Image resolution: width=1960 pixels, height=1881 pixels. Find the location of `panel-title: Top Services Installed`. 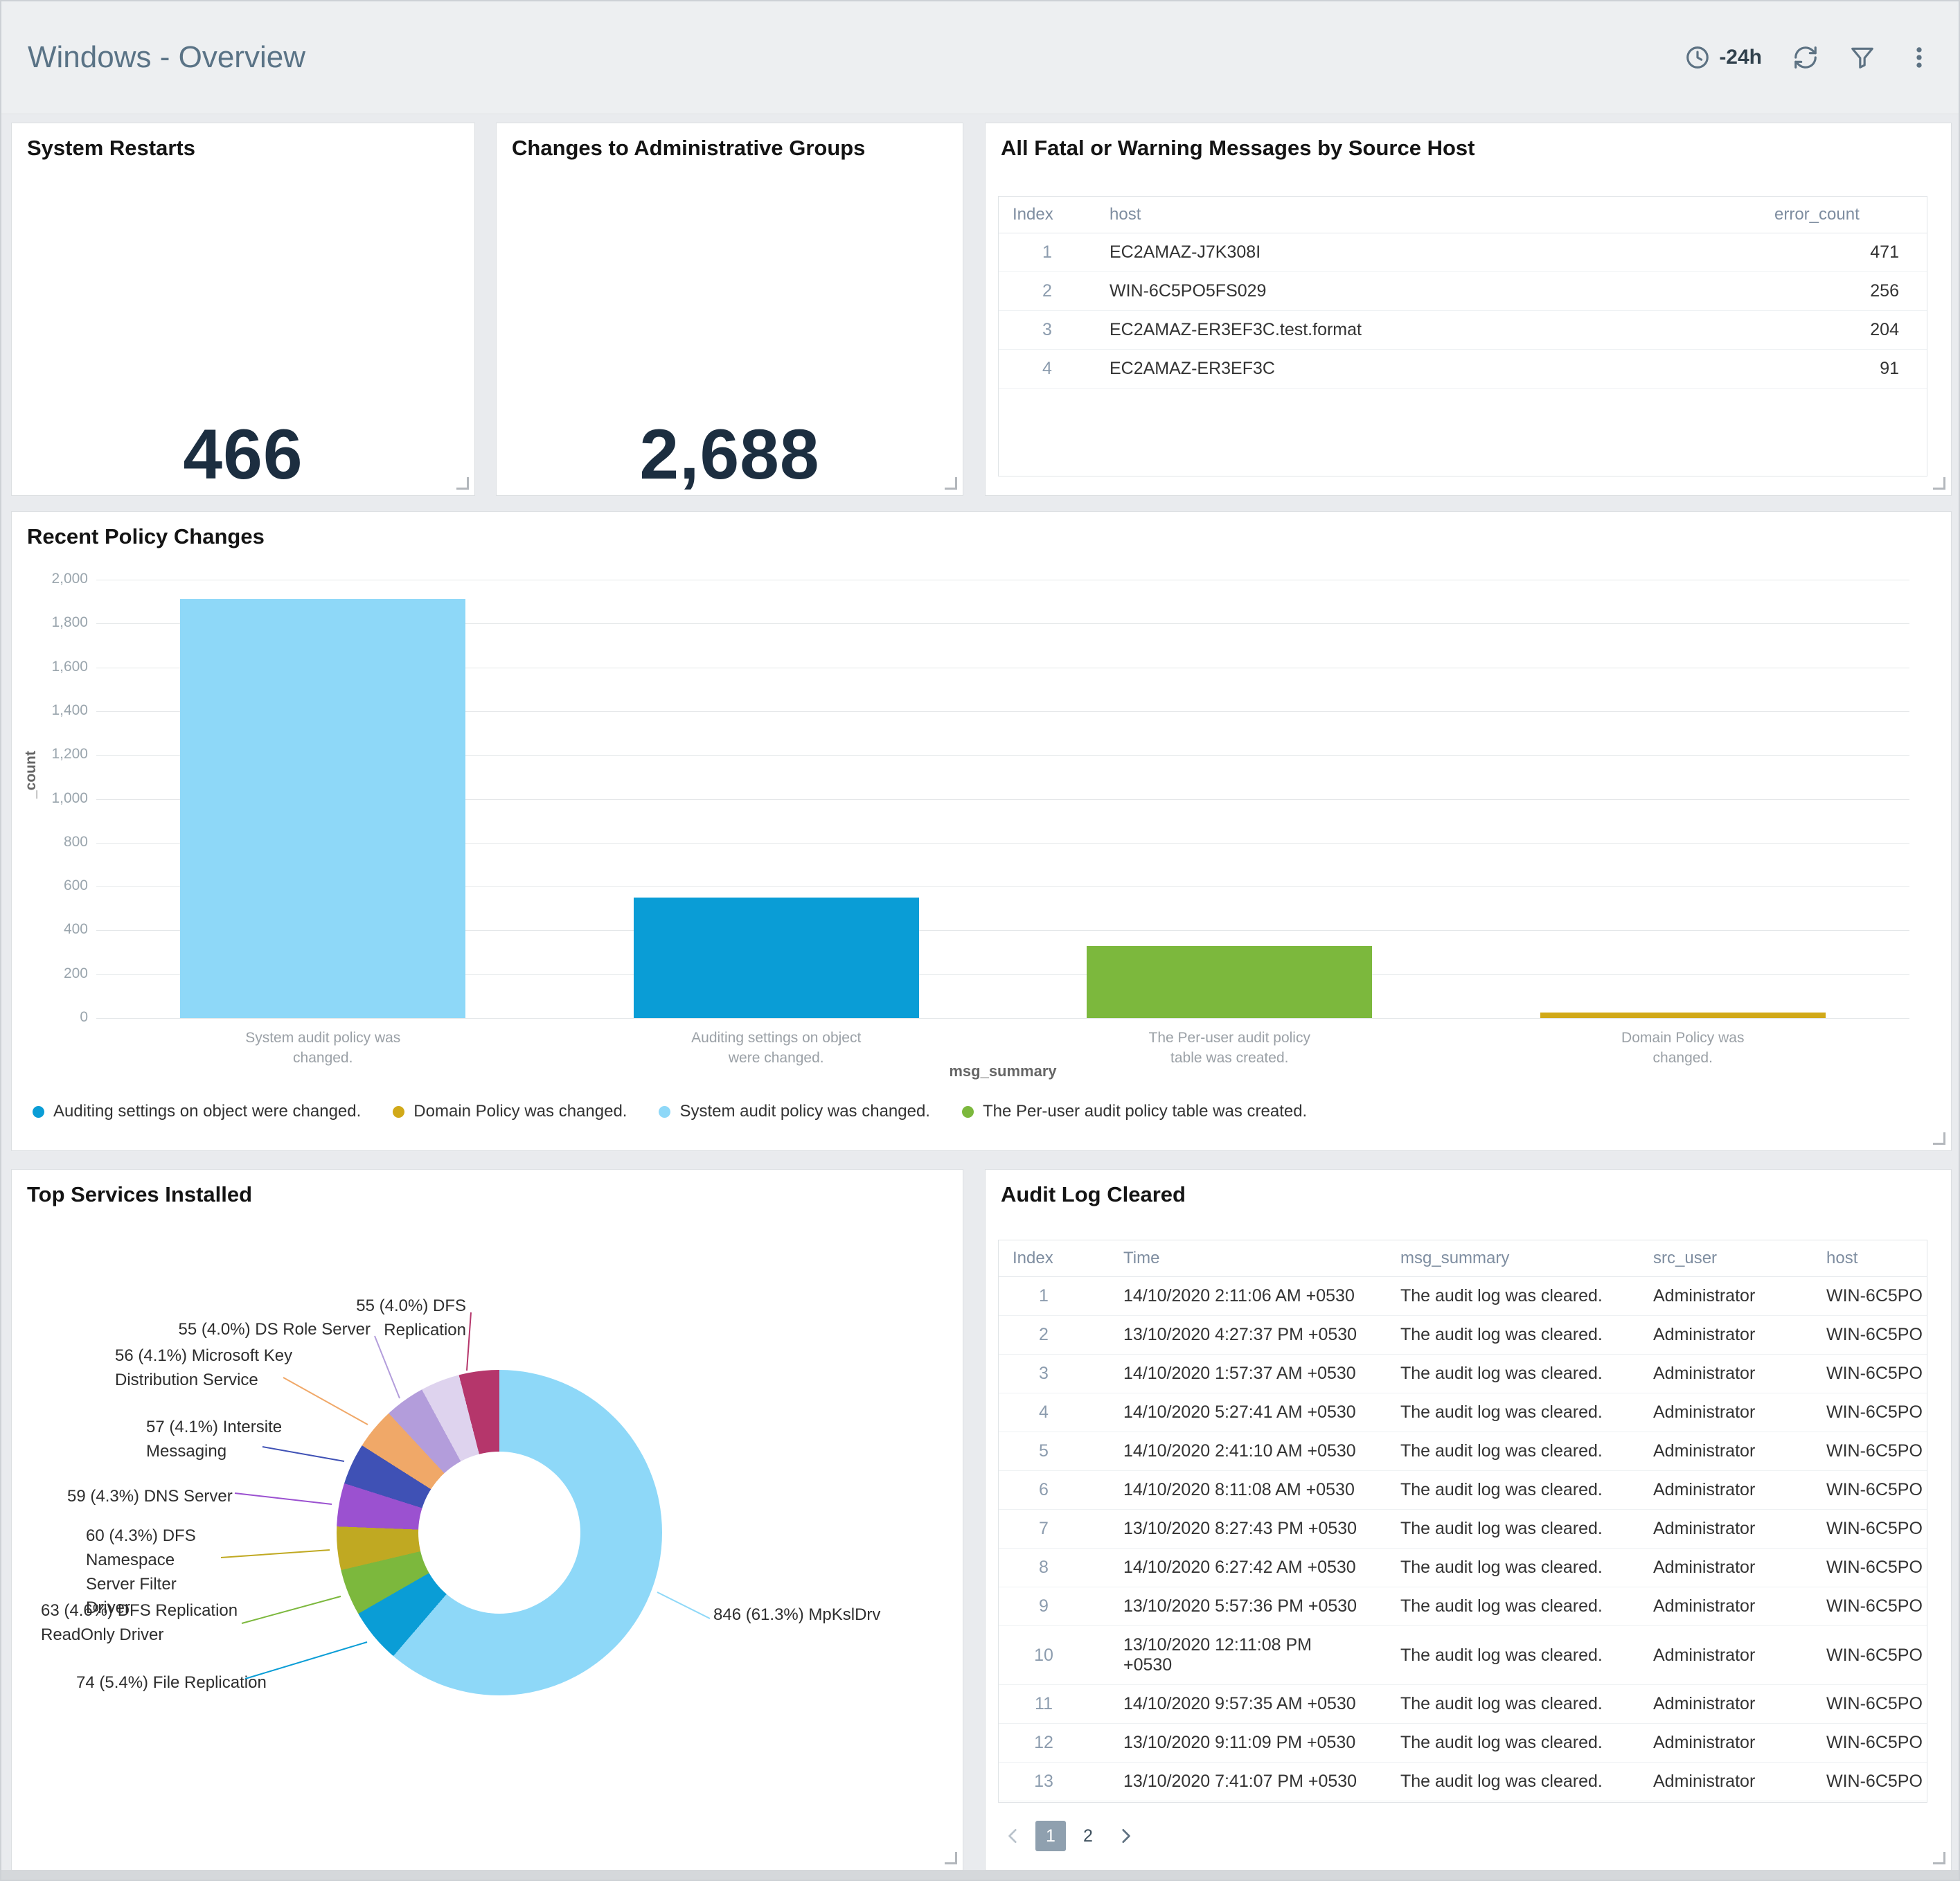

panel-title: Top Services Installed is located at coordinates (140, 1194).